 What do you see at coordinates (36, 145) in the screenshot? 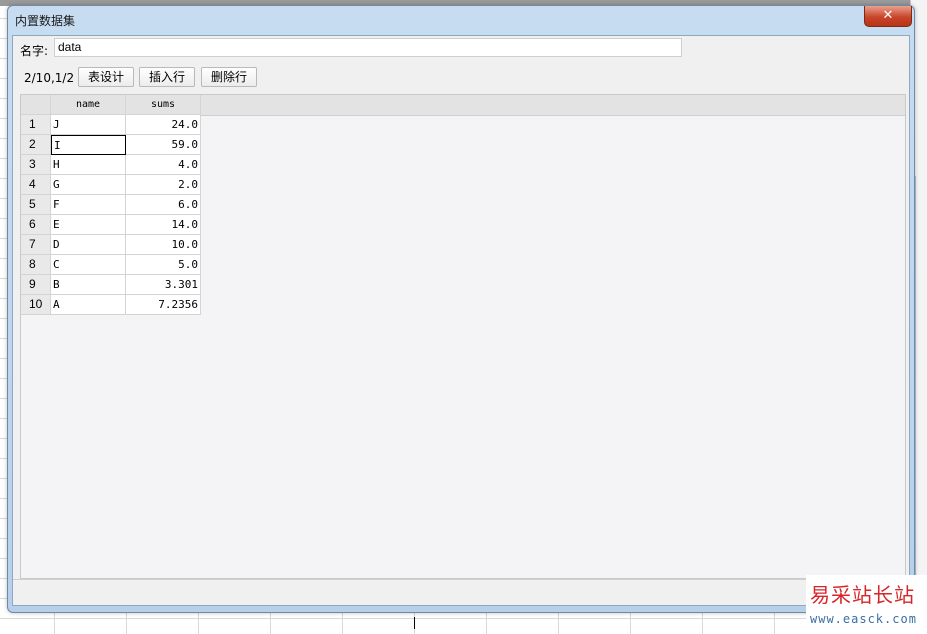
I see `row-number: 2` at bounding box center [36, 145].